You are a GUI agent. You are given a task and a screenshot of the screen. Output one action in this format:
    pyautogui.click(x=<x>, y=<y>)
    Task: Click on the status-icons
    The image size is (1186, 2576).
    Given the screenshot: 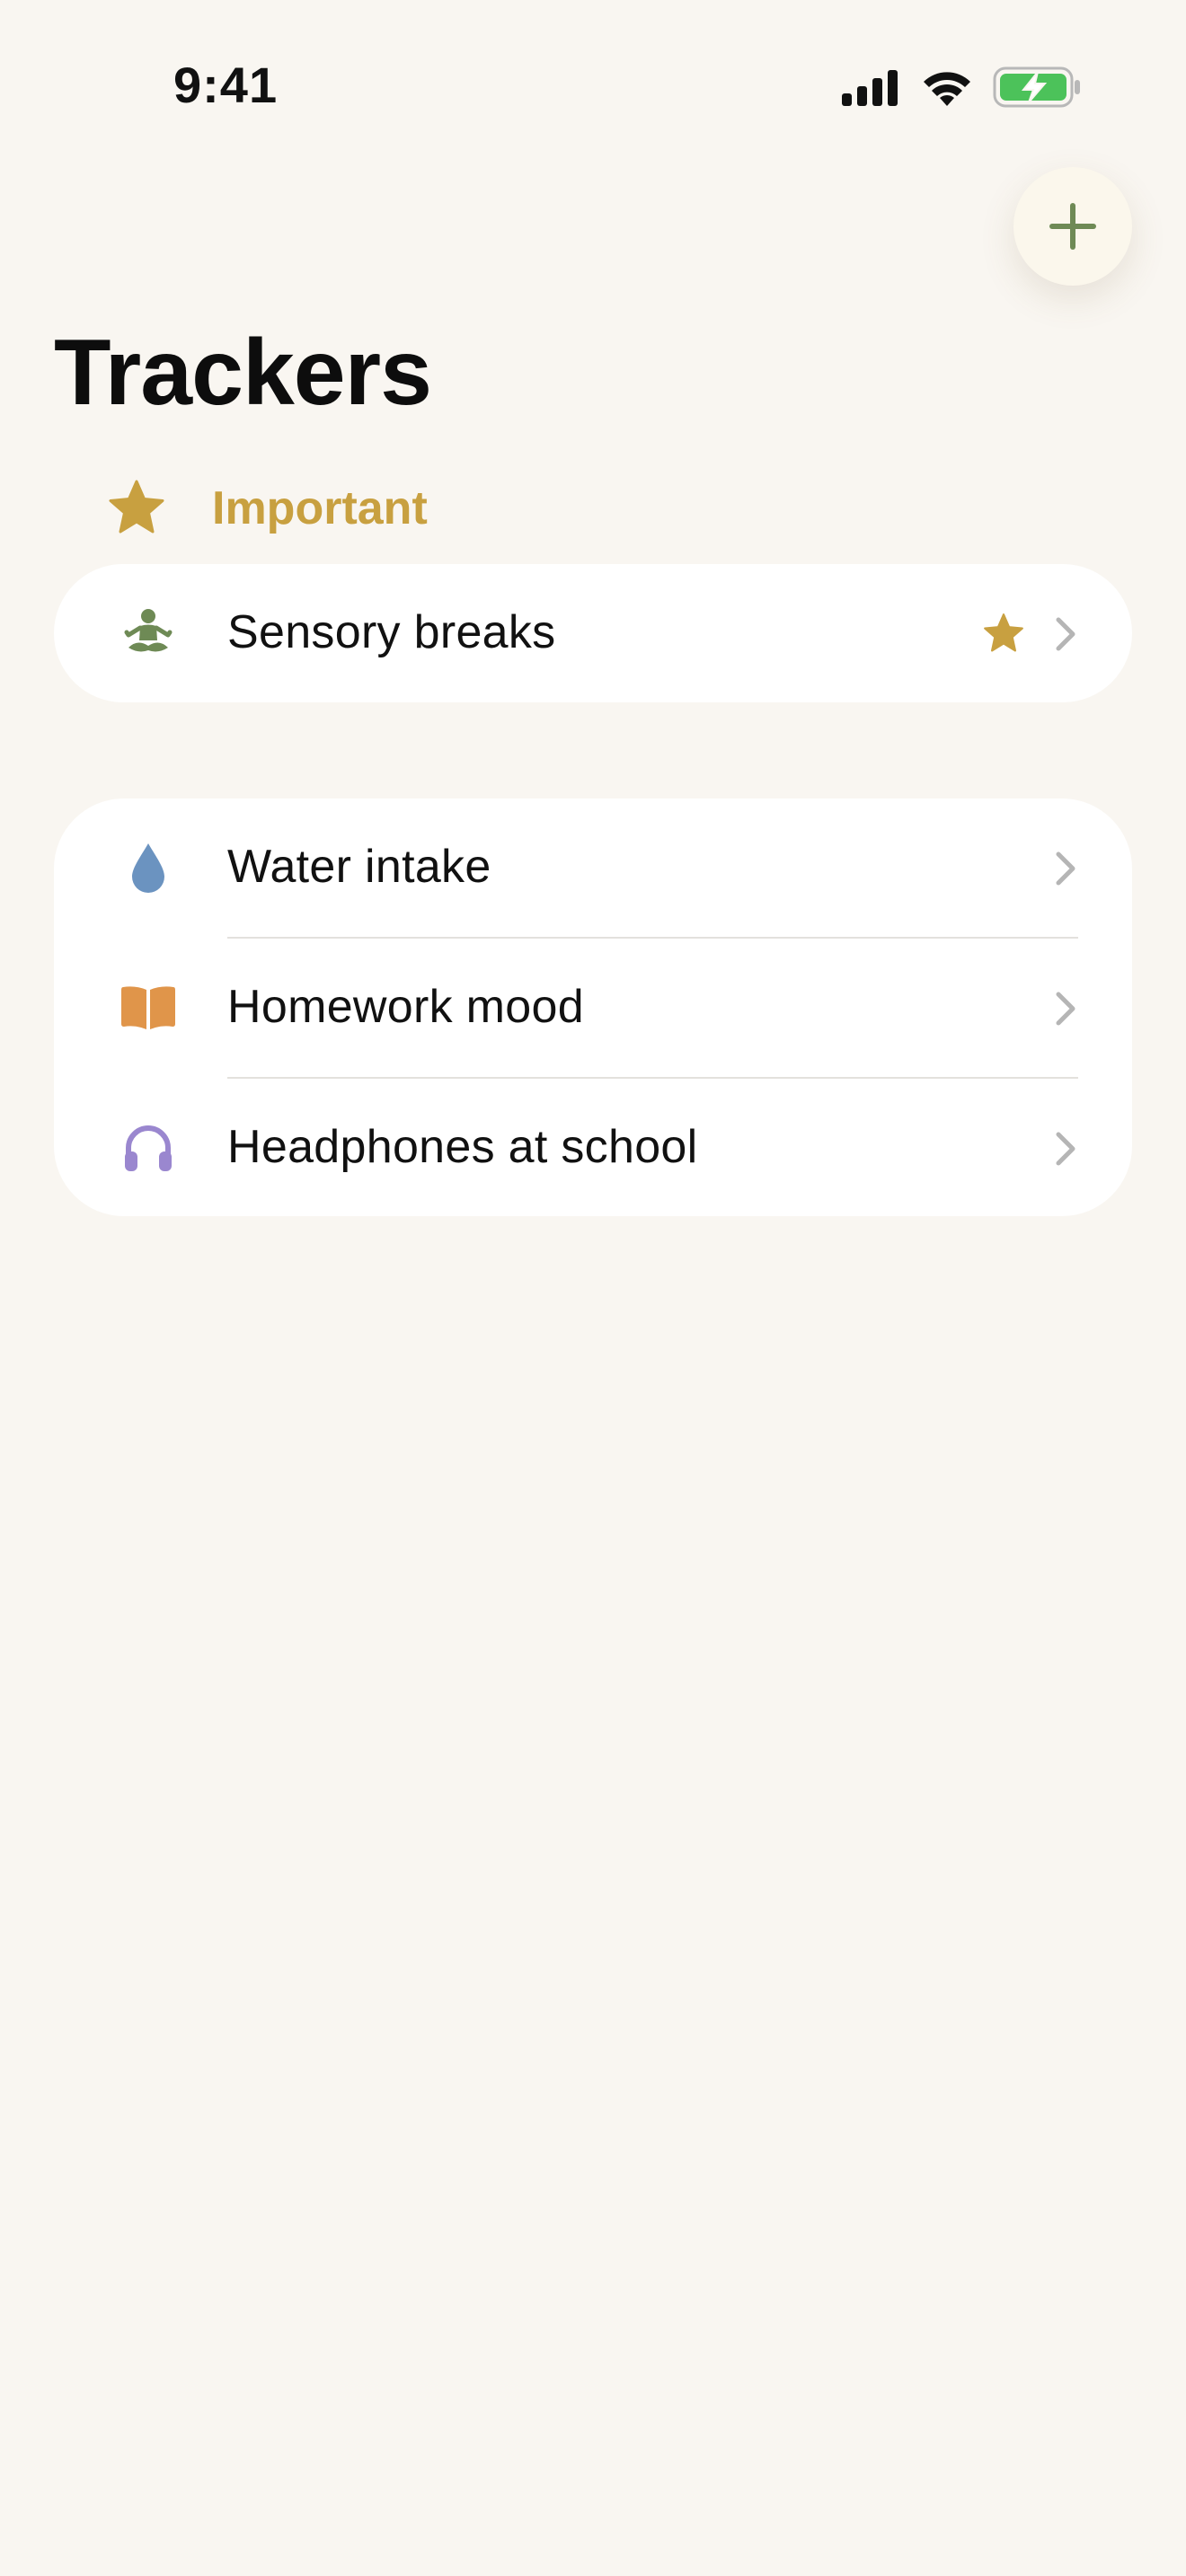 What is the action you would take?
    pyautogui.click(x=961, y=86)
    